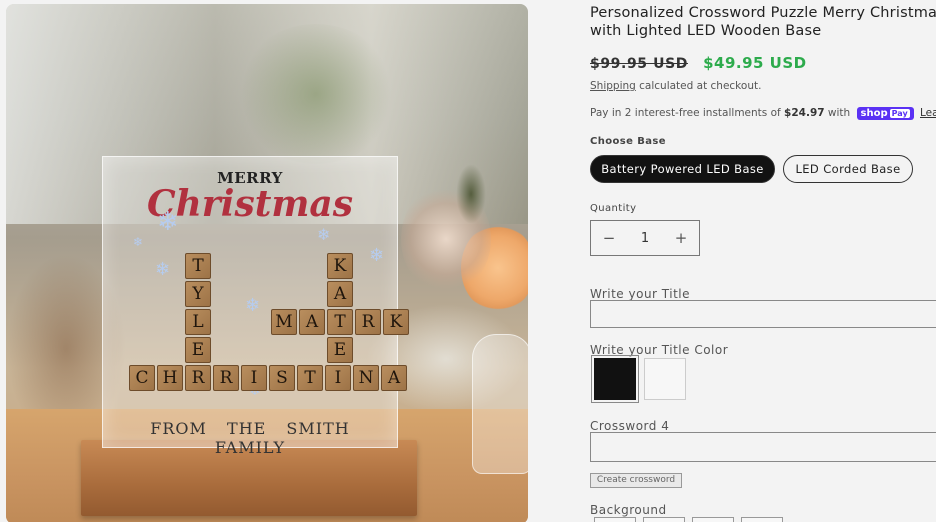 Image resolution: width=936 pixels, height=522 pixels. I want to click on flower-leaf, so click(471, 194).